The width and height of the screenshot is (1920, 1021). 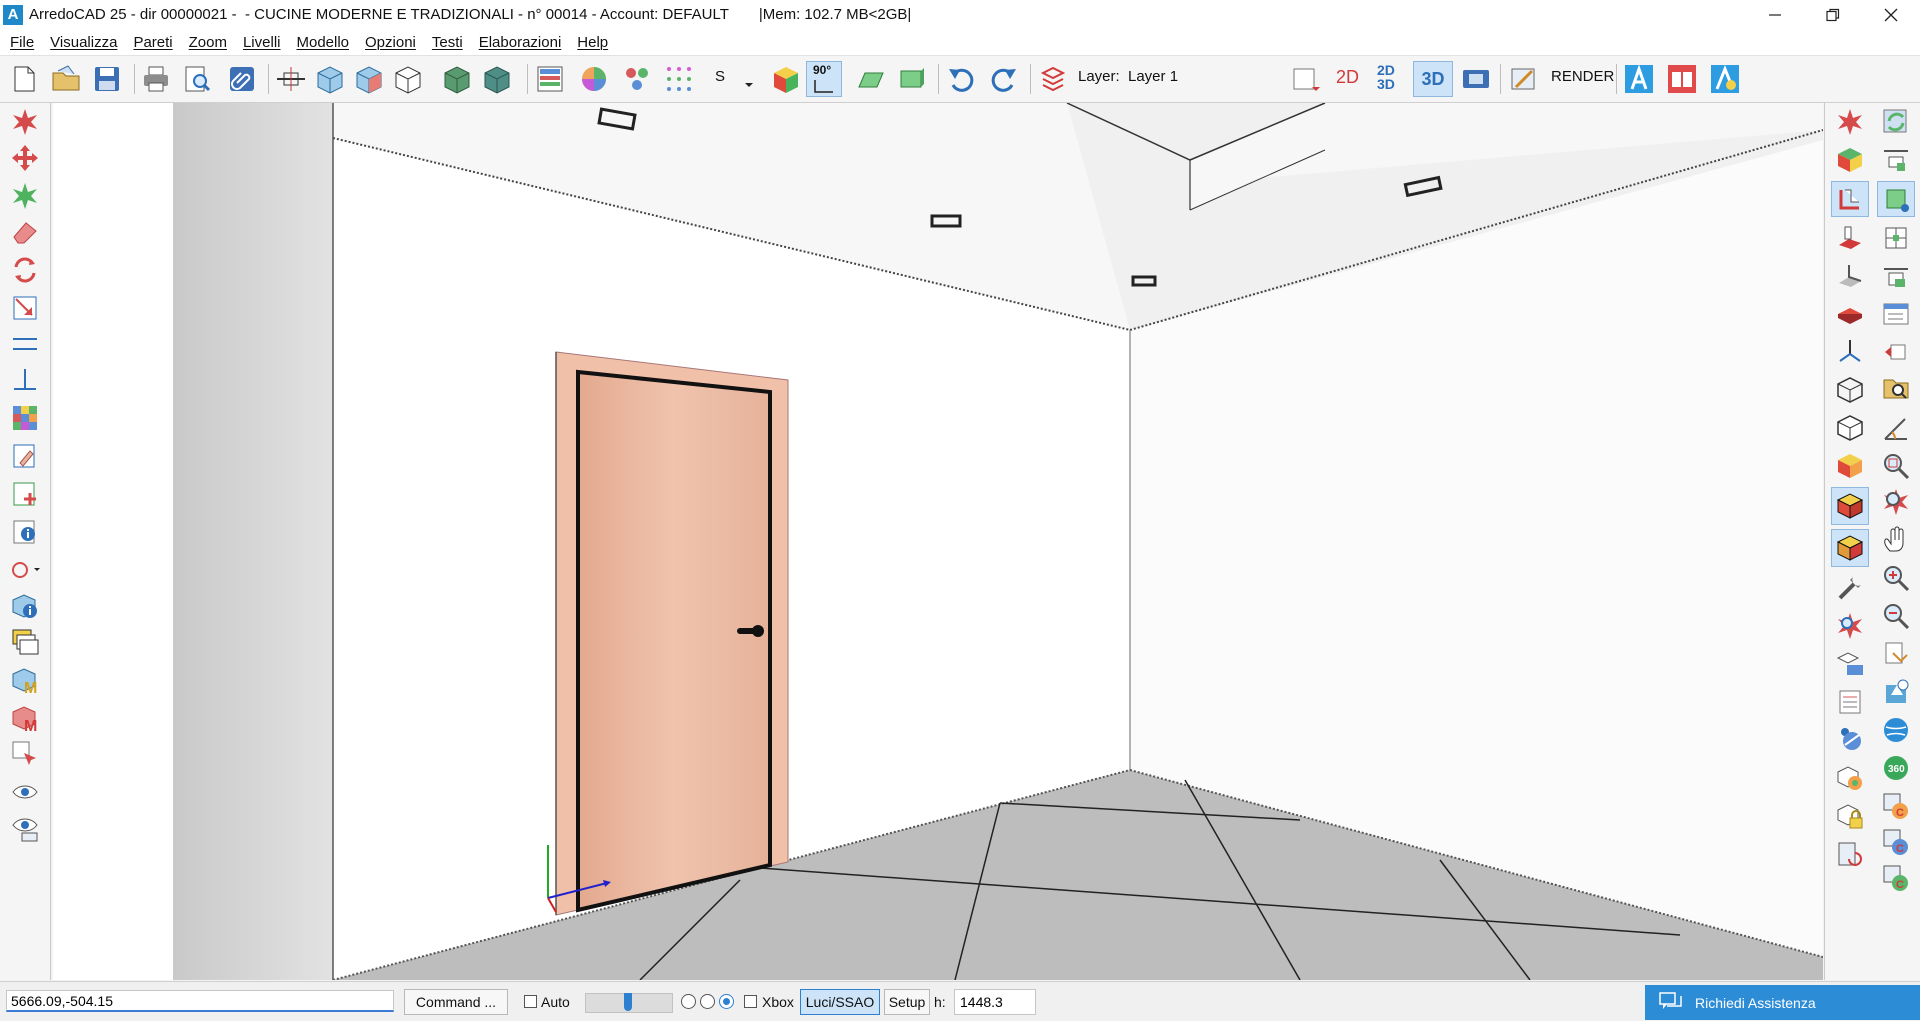 What do you see at coordinates (1896, 122) in the screenshot?
I see `refresh-view-icon` at bounding box center [1896, 122].